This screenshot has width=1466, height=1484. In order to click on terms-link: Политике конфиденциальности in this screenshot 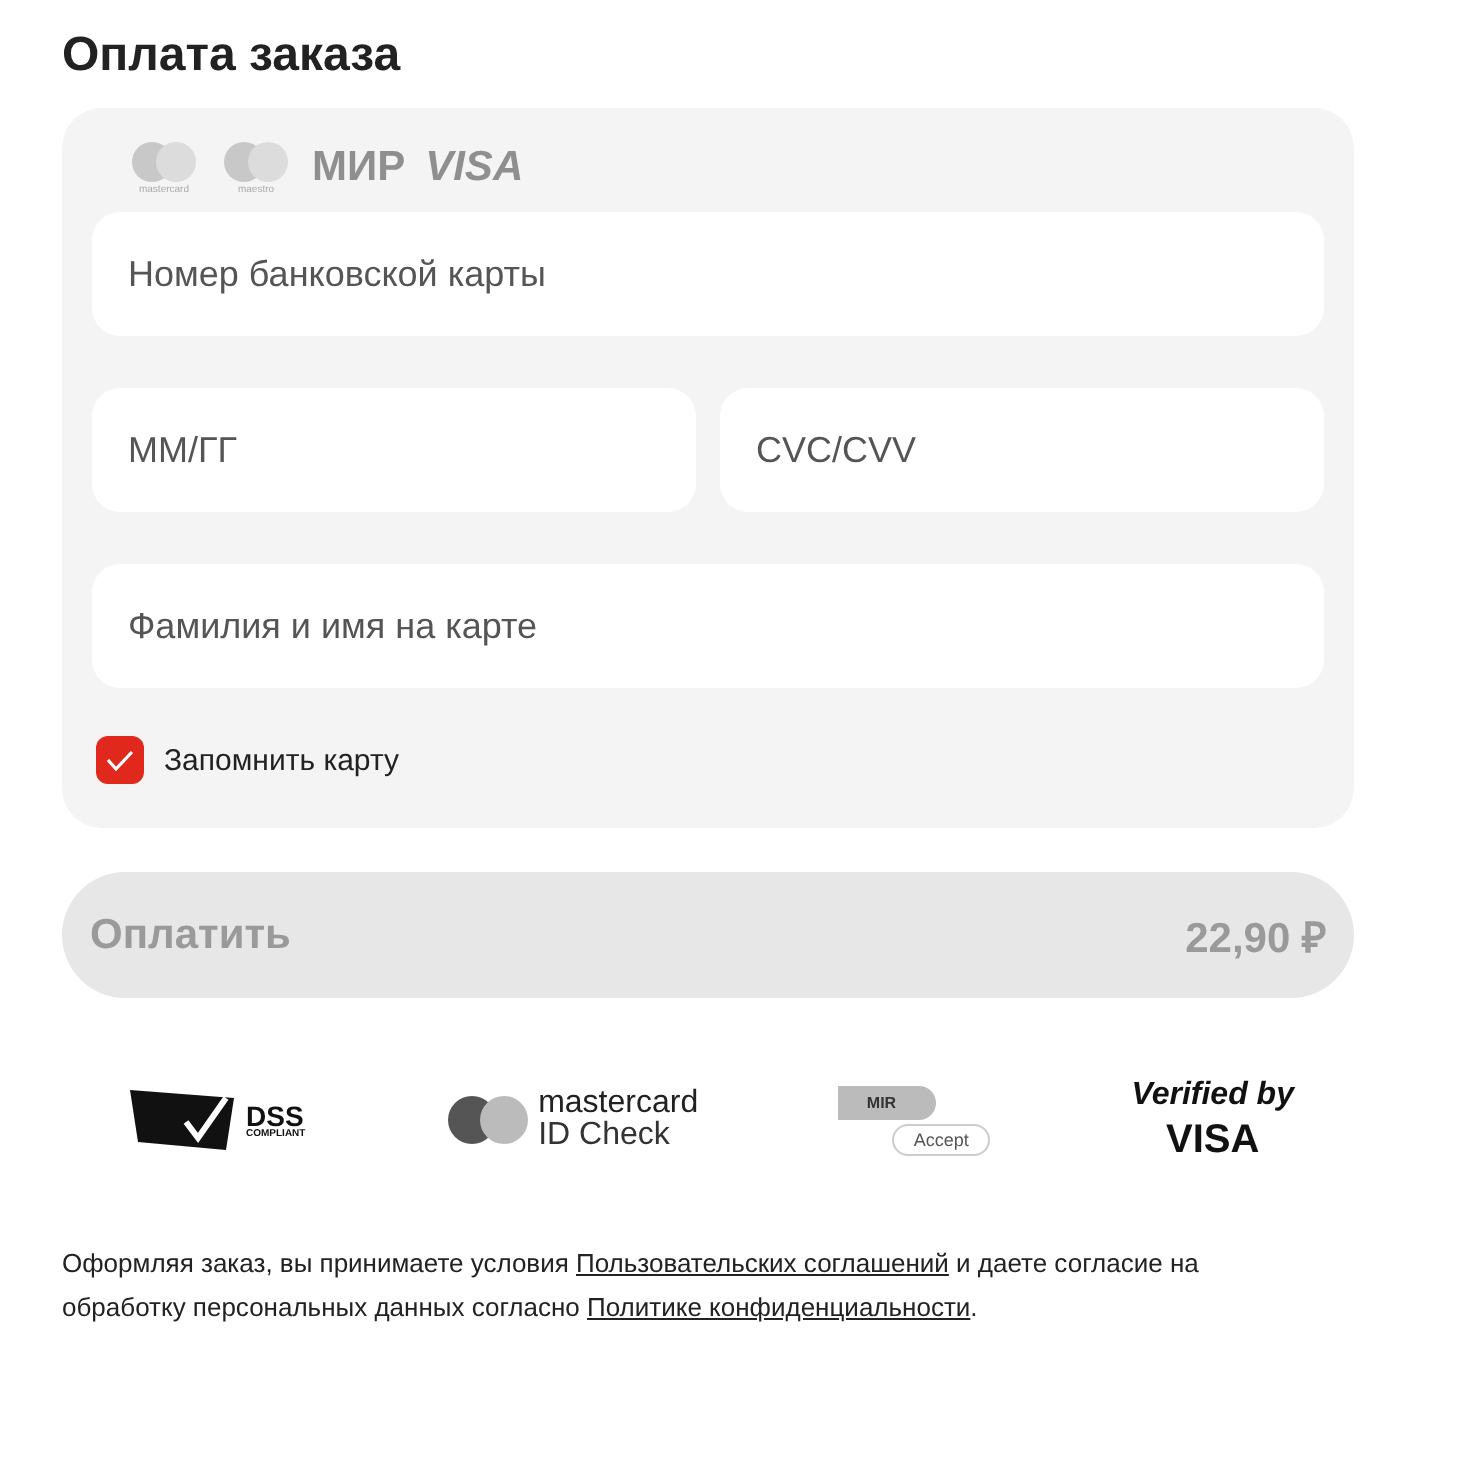, I will do `click(779, 1307)`.